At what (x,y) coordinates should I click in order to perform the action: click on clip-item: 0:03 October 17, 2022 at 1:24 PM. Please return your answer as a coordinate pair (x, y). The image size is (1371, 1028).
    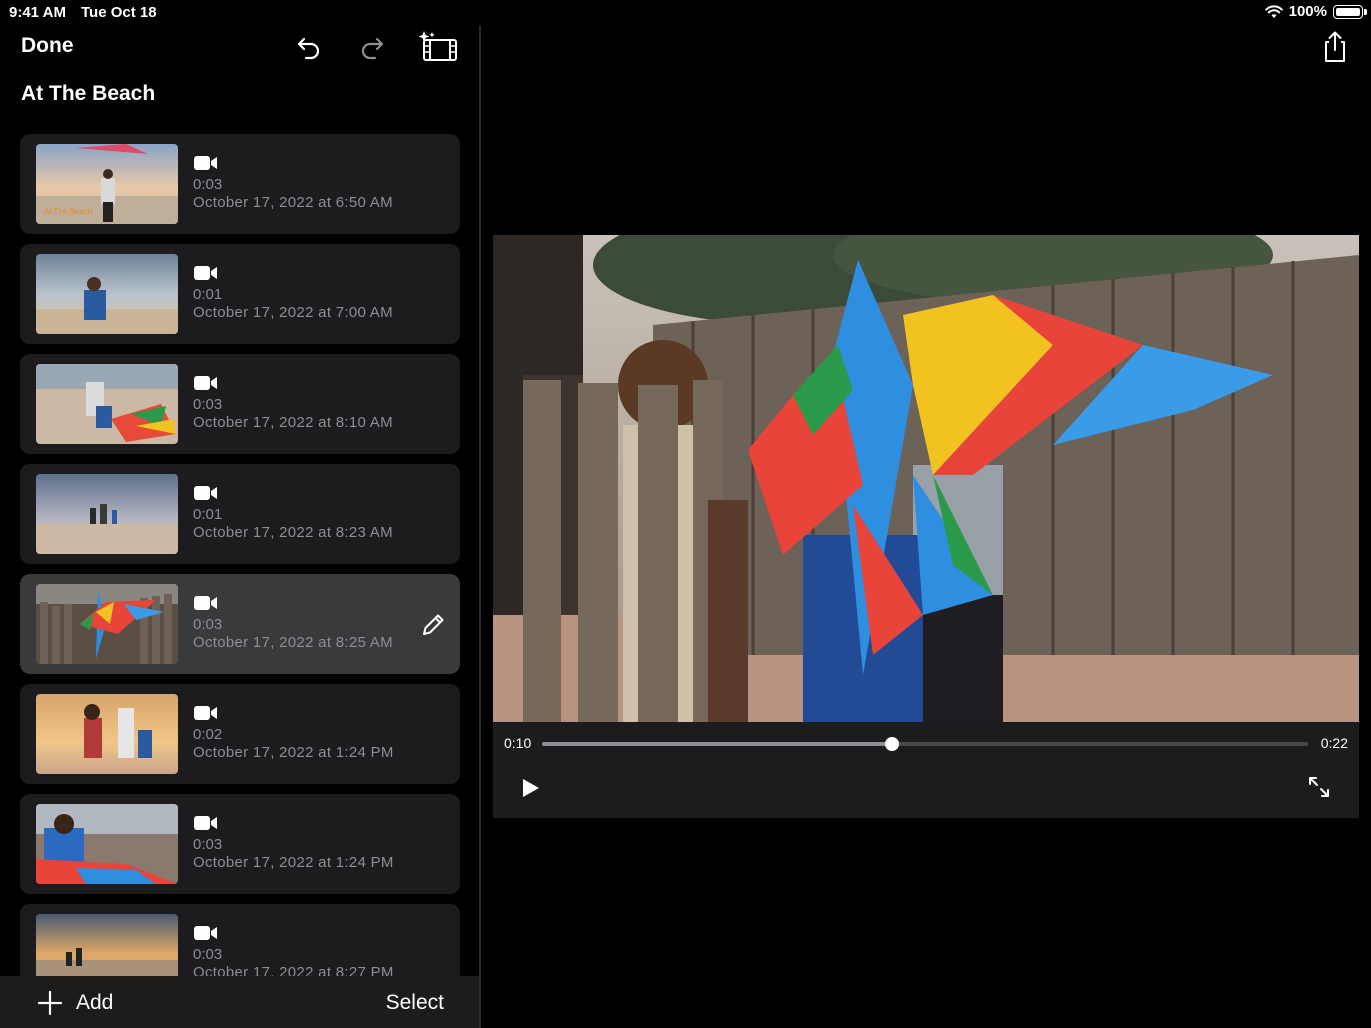
    Looking at the image, I should click on (240, 844).